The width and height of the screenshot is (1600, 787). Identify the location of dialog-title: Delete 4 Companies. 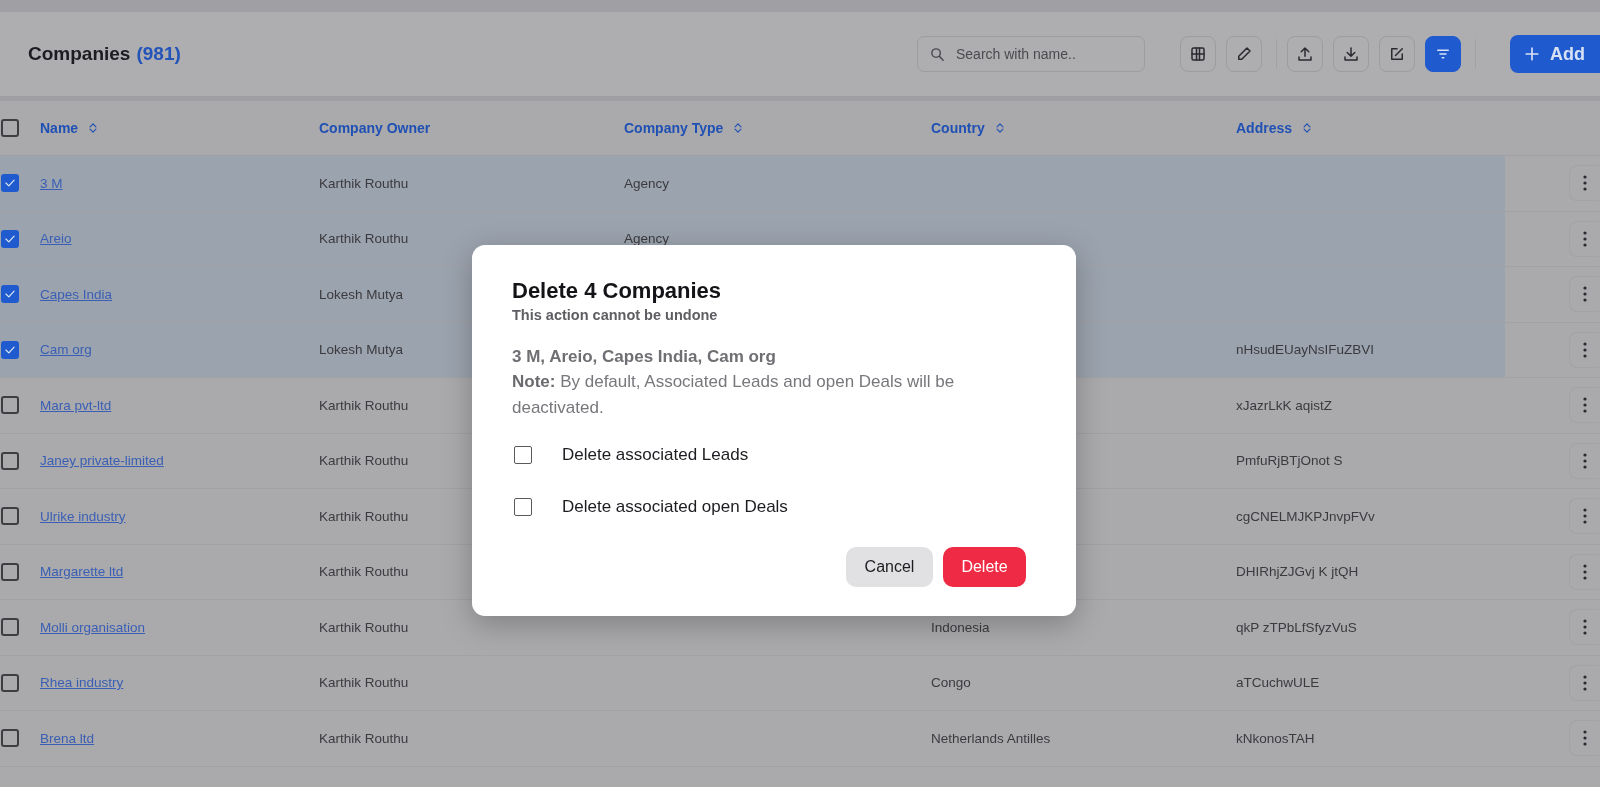
(617, 291).